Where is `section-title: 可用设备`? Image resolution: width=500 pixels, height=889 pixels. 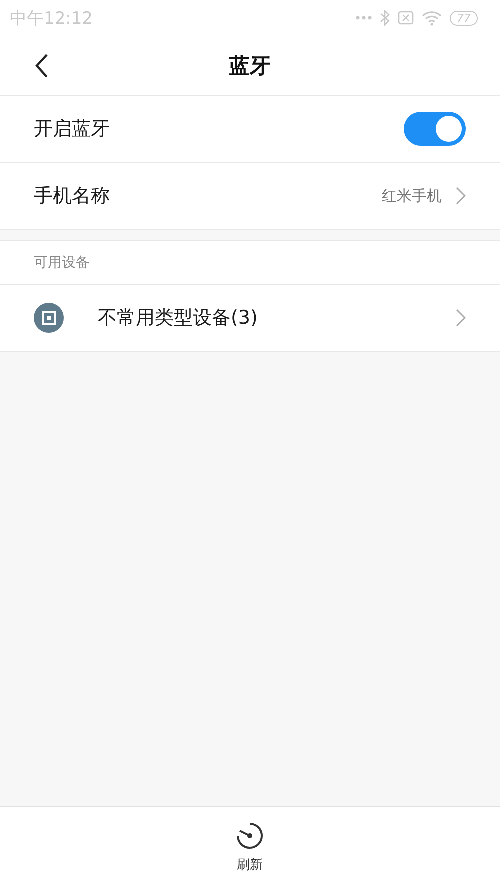 section-title: 可用设备 is located at coordinates (62, 263).